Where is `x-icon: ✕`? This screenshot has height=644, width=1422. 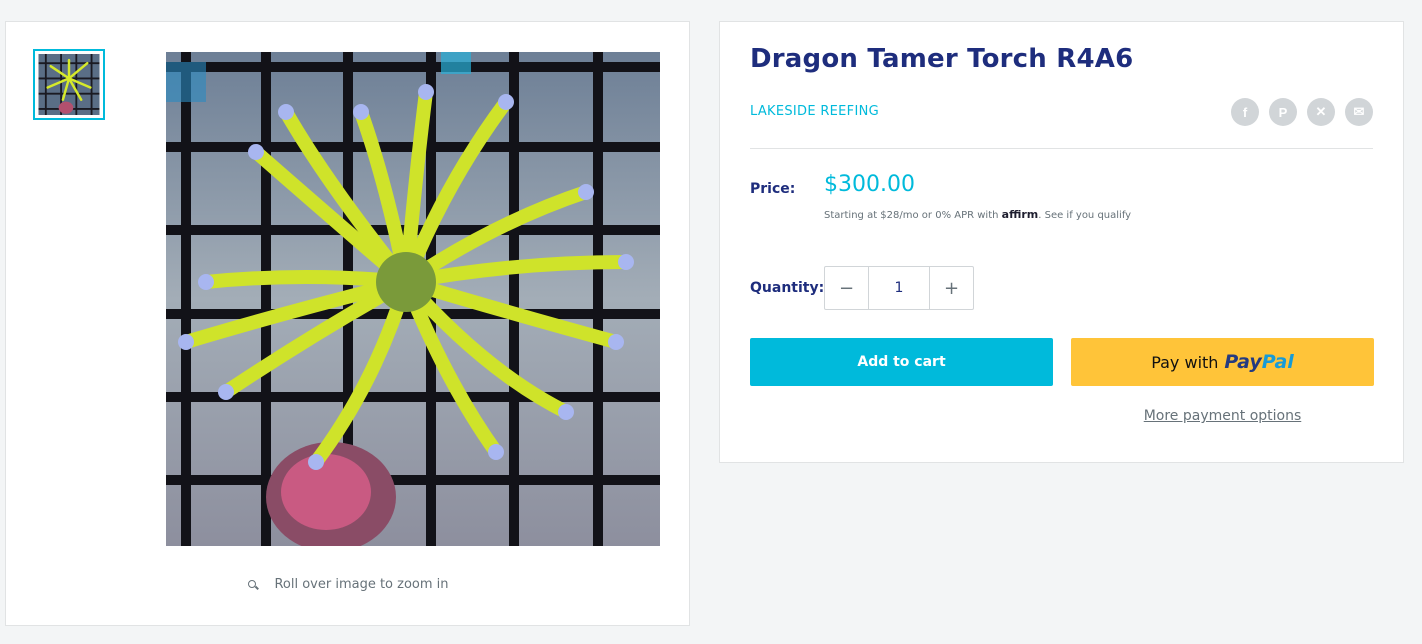 x-icon: ✕ is located at coordinates (1321, 112).